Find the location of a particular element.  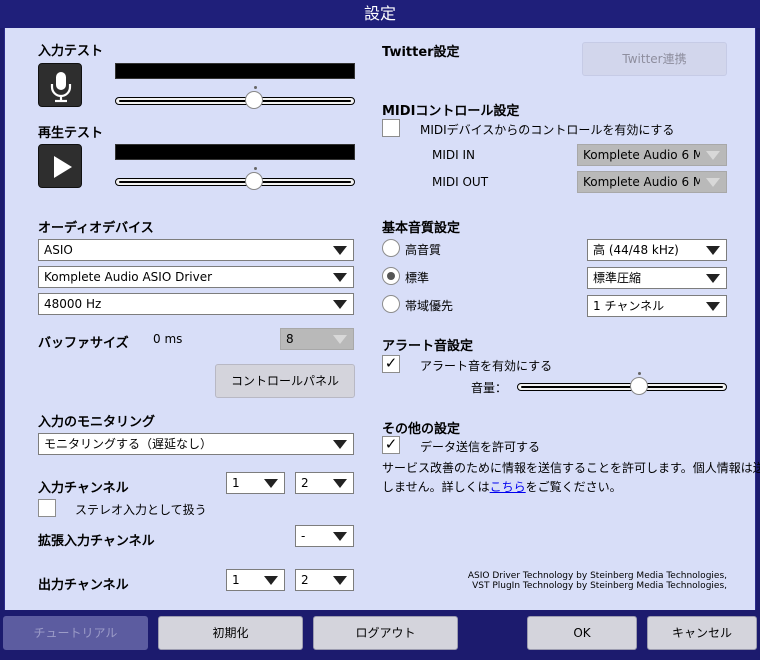

playback-test-label: 再生テスト is located at coordinates (71, 133).